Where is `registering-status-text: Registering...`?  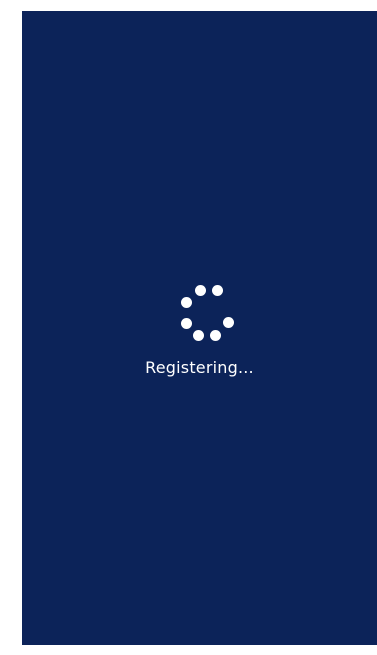 registering-status-text: Registering... is located at coordinates (199, 367).